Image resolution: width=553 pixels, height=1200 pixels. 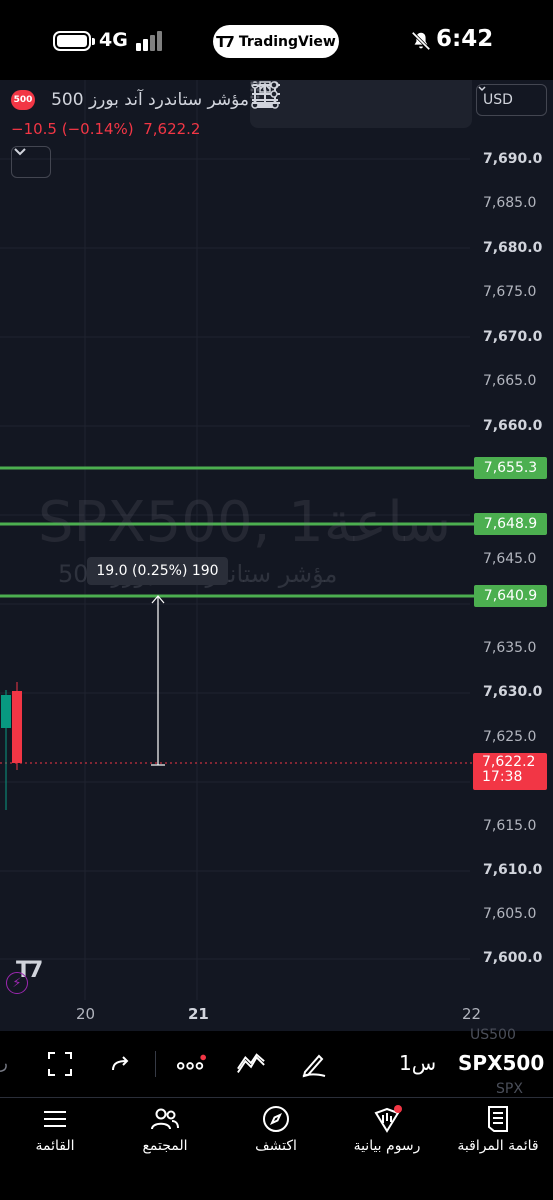 What do you see at coordinates (417, 1063) in the screenshot?
I see `interval-button: 1س` at bounding box center [417, 1063].